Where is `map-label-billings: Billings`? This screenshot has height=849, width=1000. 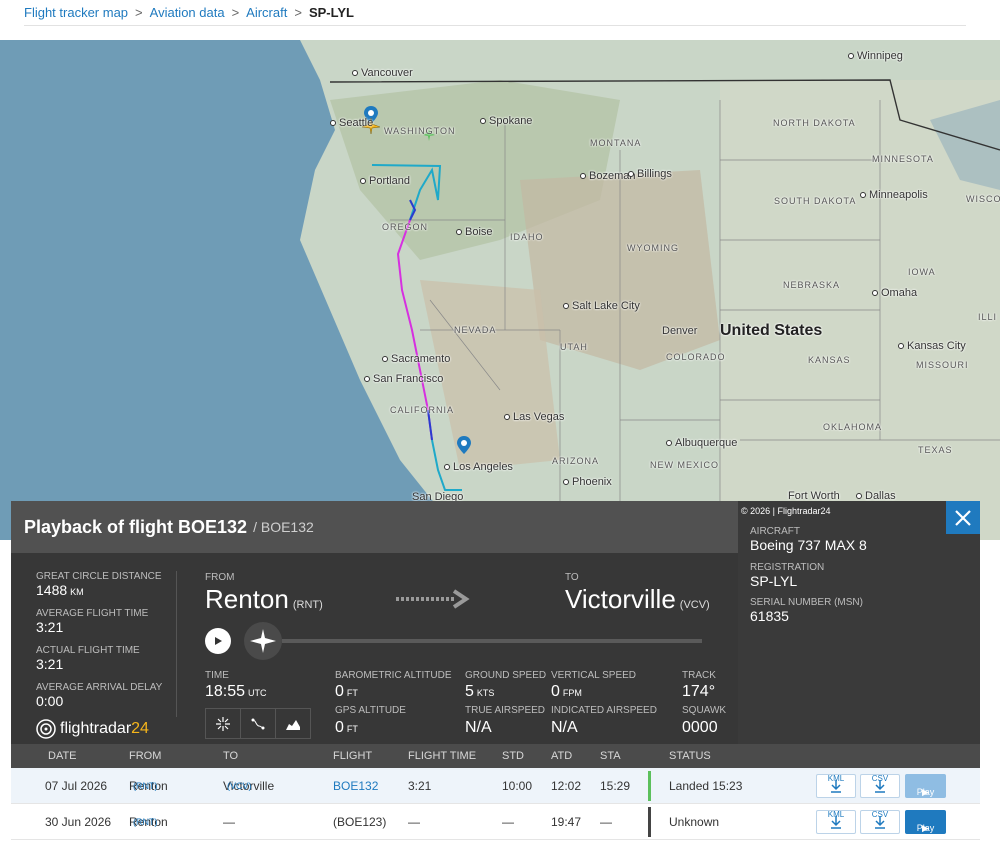 map-label-billings: Billings is located at coordinates (650, 174).